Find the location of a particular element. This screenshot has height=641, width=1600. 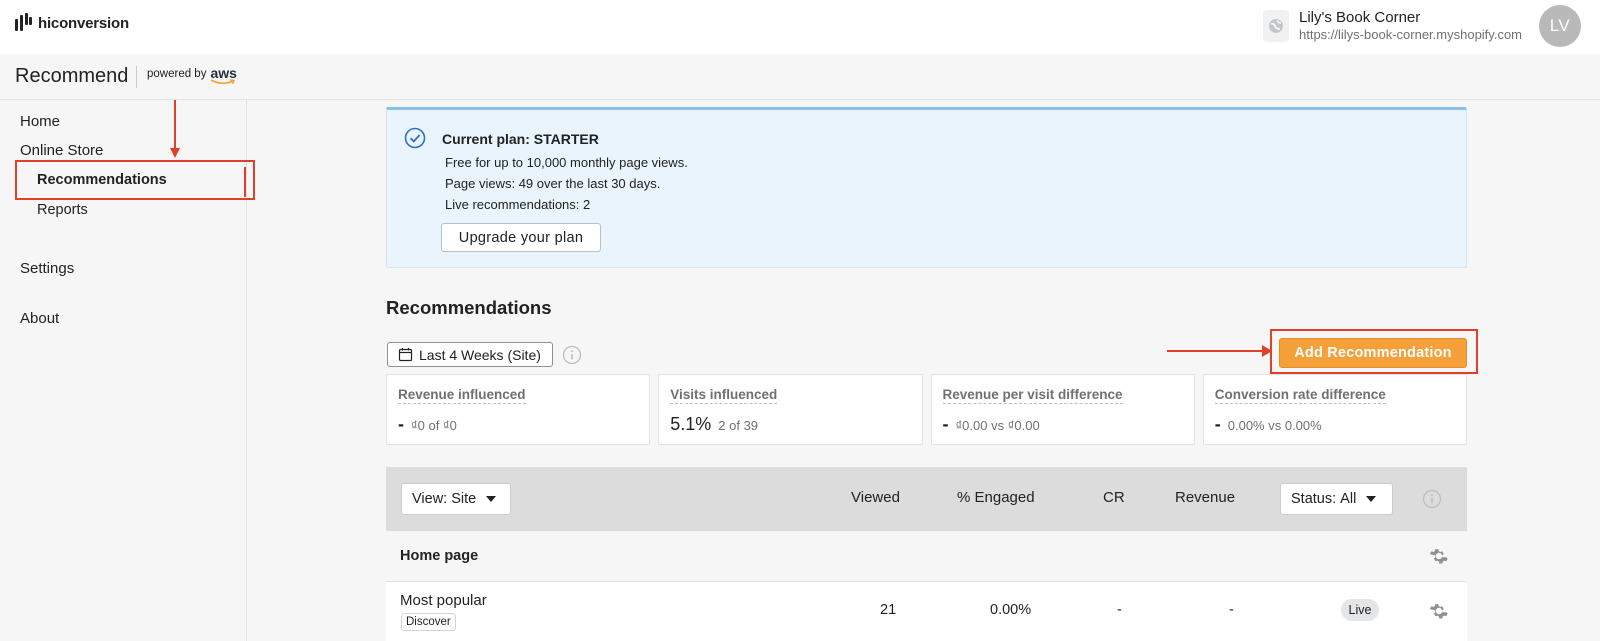

metric-value-detail: ₫0 of ₫0 is located at coordinates (434, 425).